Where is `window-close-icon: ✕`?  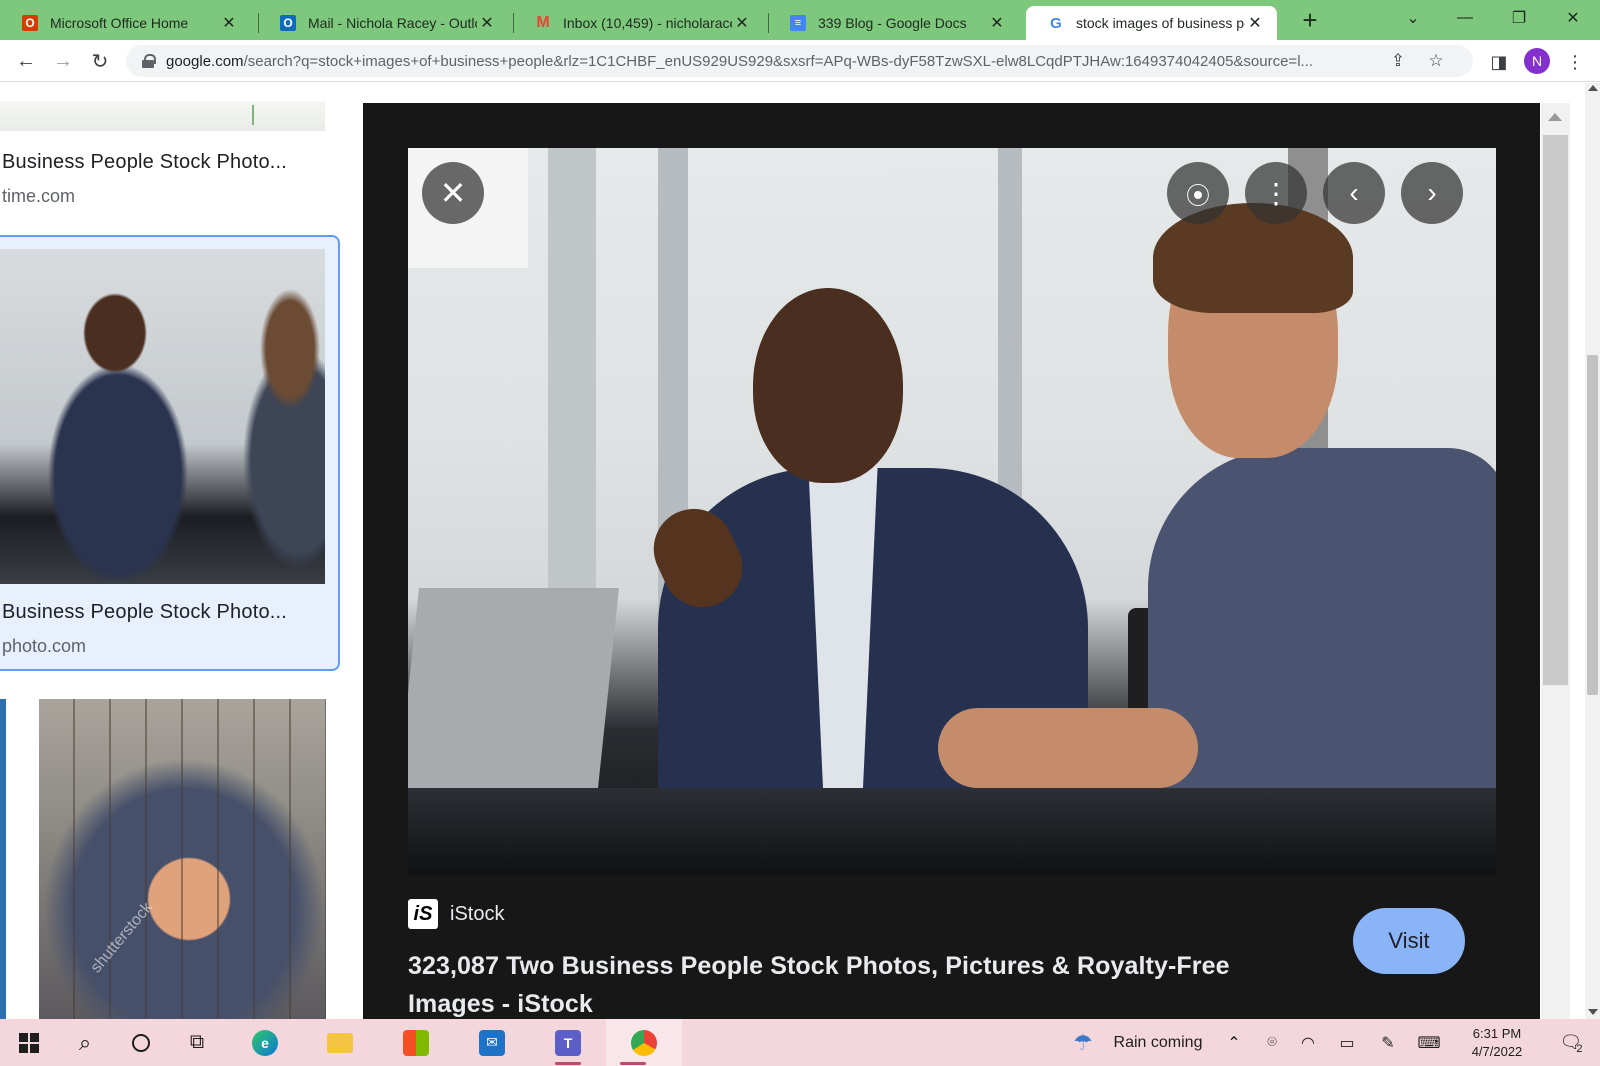
window-close-icon: ✕ is located at coordinates (1573, 18).